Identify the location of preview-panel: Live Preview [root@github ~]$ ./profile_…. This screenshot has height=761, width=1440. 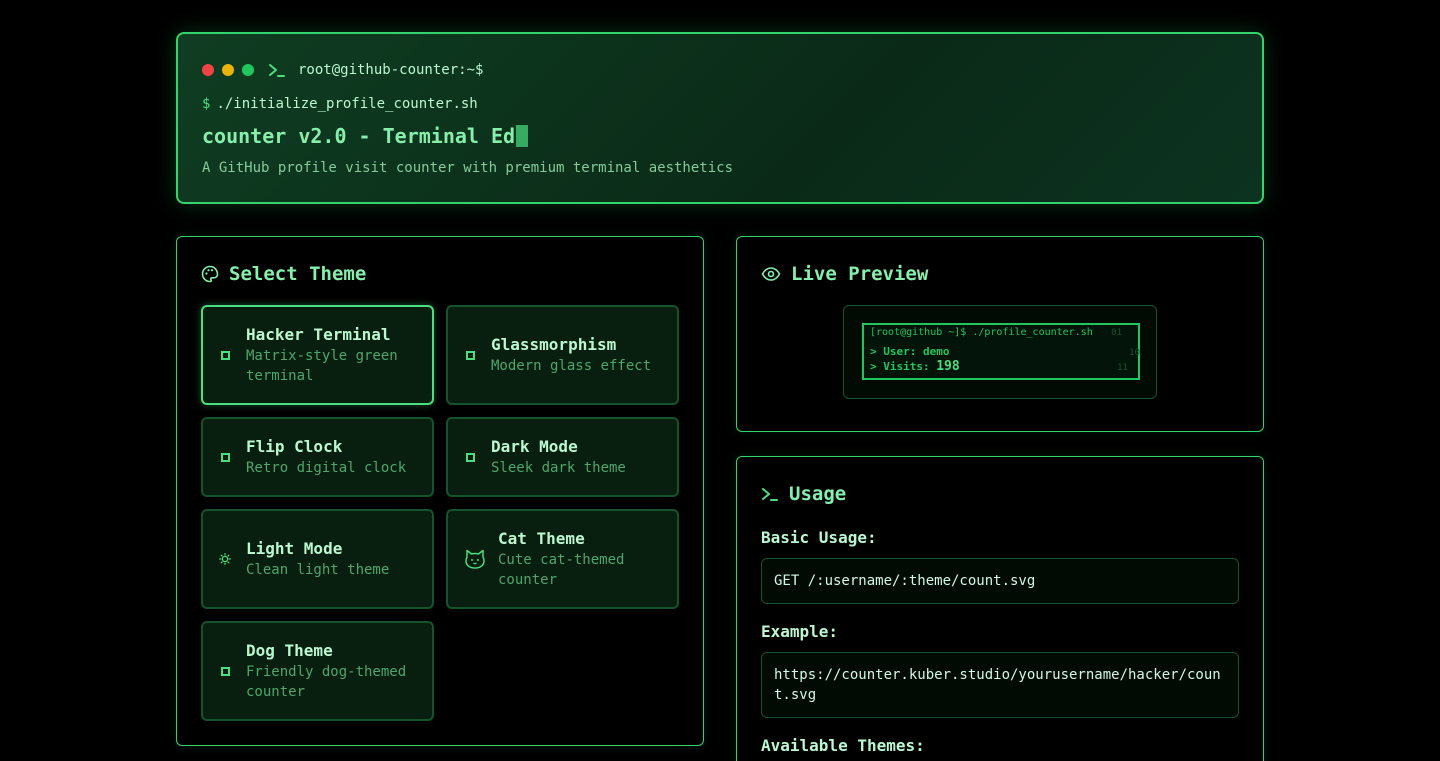
(1000, 334).